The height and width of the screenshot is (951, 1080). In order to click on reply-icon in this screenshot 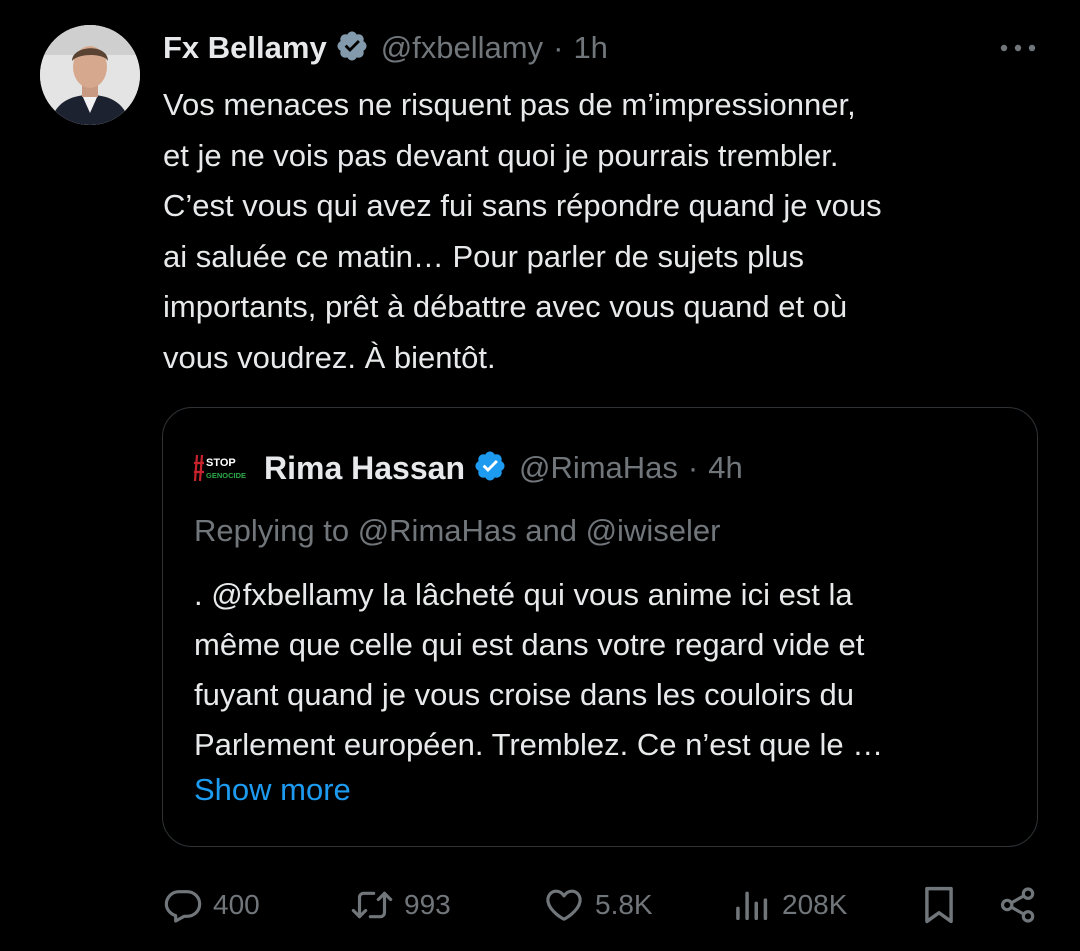, I will do `click(183, 906)`.